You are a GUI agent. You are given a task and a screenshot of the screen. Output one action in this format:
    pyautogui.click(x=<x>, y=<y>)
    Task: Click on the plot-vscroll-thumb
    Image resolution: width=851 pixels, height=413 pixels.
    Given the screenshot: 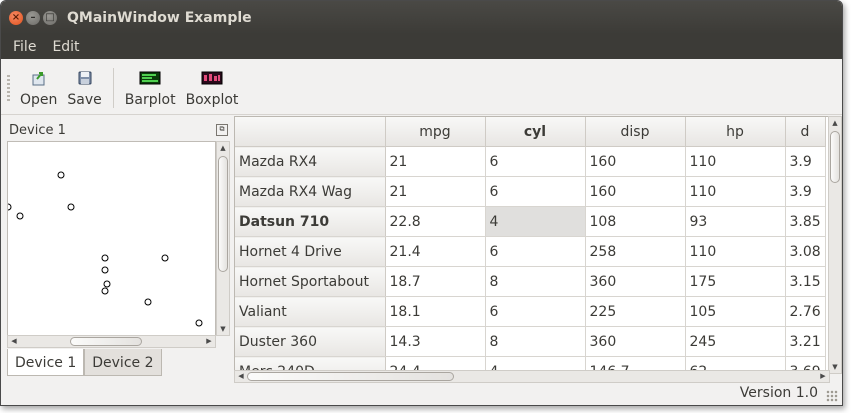 What is the action you would take?
    pyautogui.click(x=223, y=214)
    